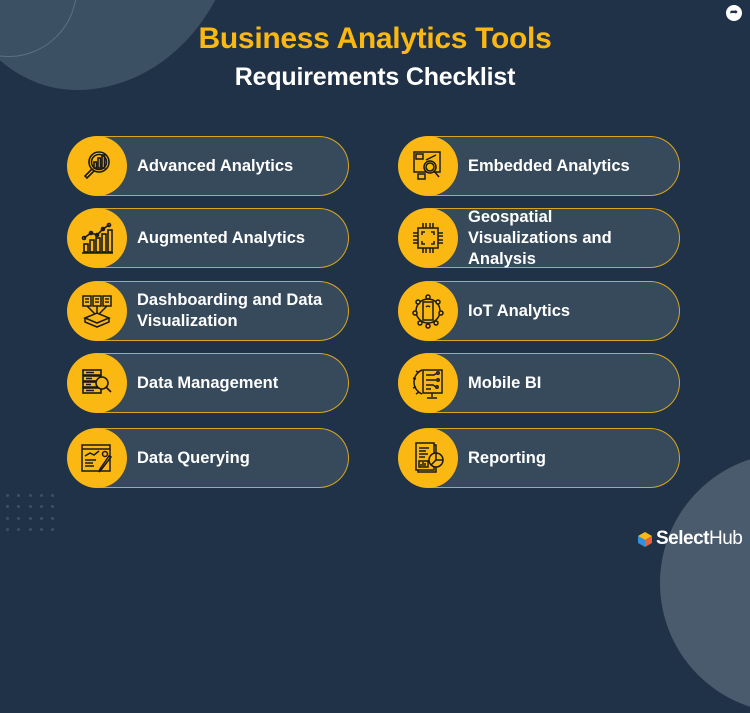  What do you see at coordinates (705, 583) in the screenshot?
I see `decorative-blob-bottom-right` at bounding box center [705, 583].